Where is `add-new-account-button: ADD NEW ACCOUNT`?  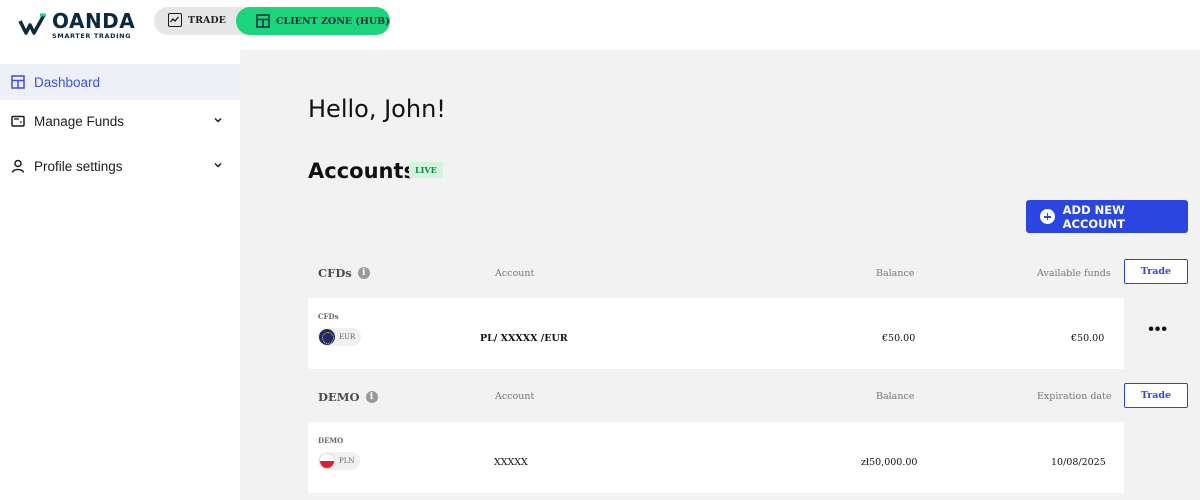
add-new-account-button: ADD NEW ACCOUNT is located at coordinates (1107, 216).